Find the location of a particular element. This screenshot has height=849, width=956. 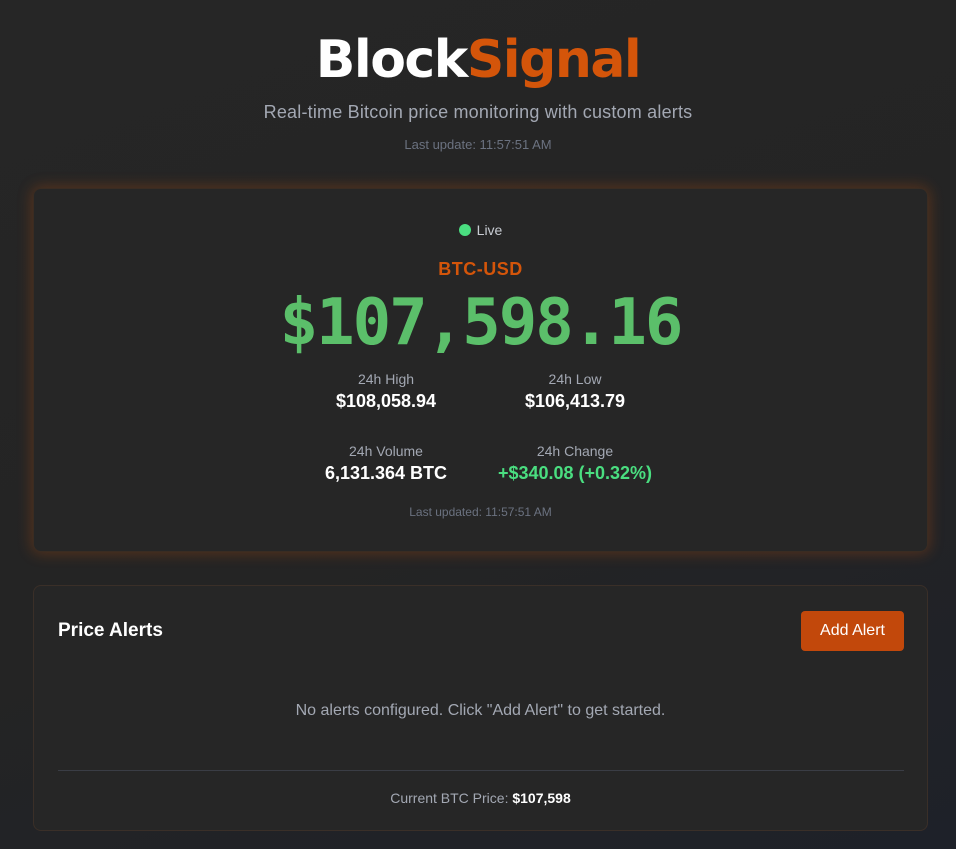

stat-24h-volume: 24h Volume 6,131.364 BTC is located at coordinates (386, 463).